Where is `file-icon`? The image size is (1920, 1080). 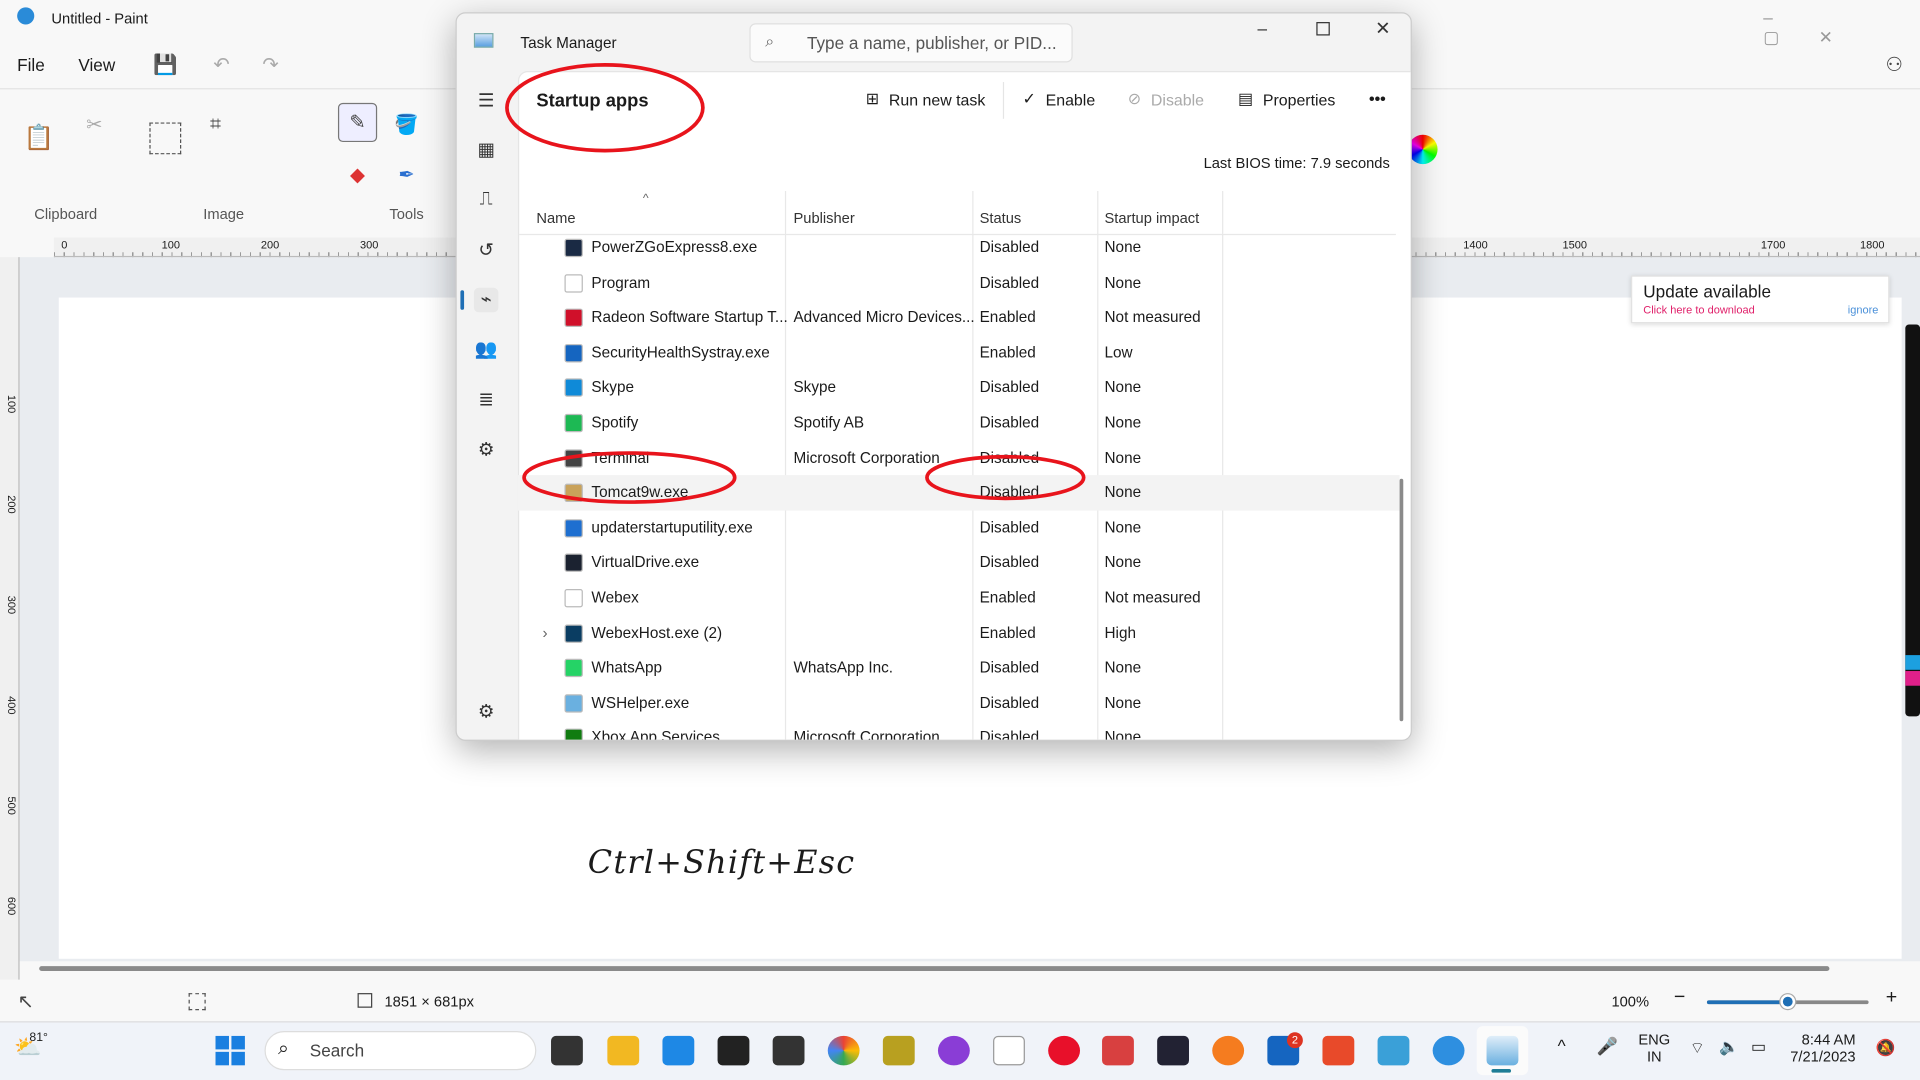 file-icon is located at coordinates (1009, 1050).